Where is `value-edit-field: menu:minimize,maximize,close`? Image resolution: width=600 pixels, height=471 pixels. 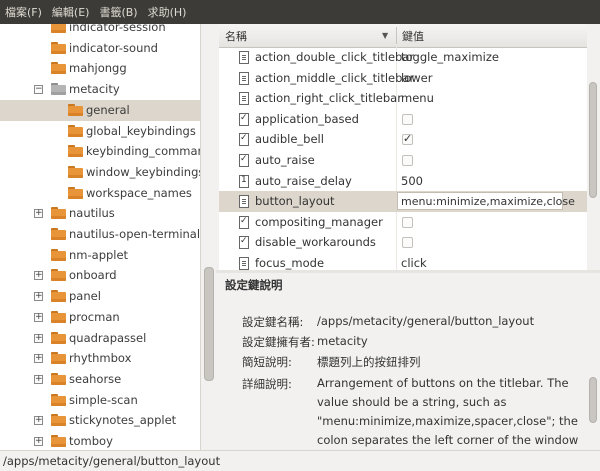
value-edit-field: menu:minimize,maximize,close is located at coordinates (486, 201).